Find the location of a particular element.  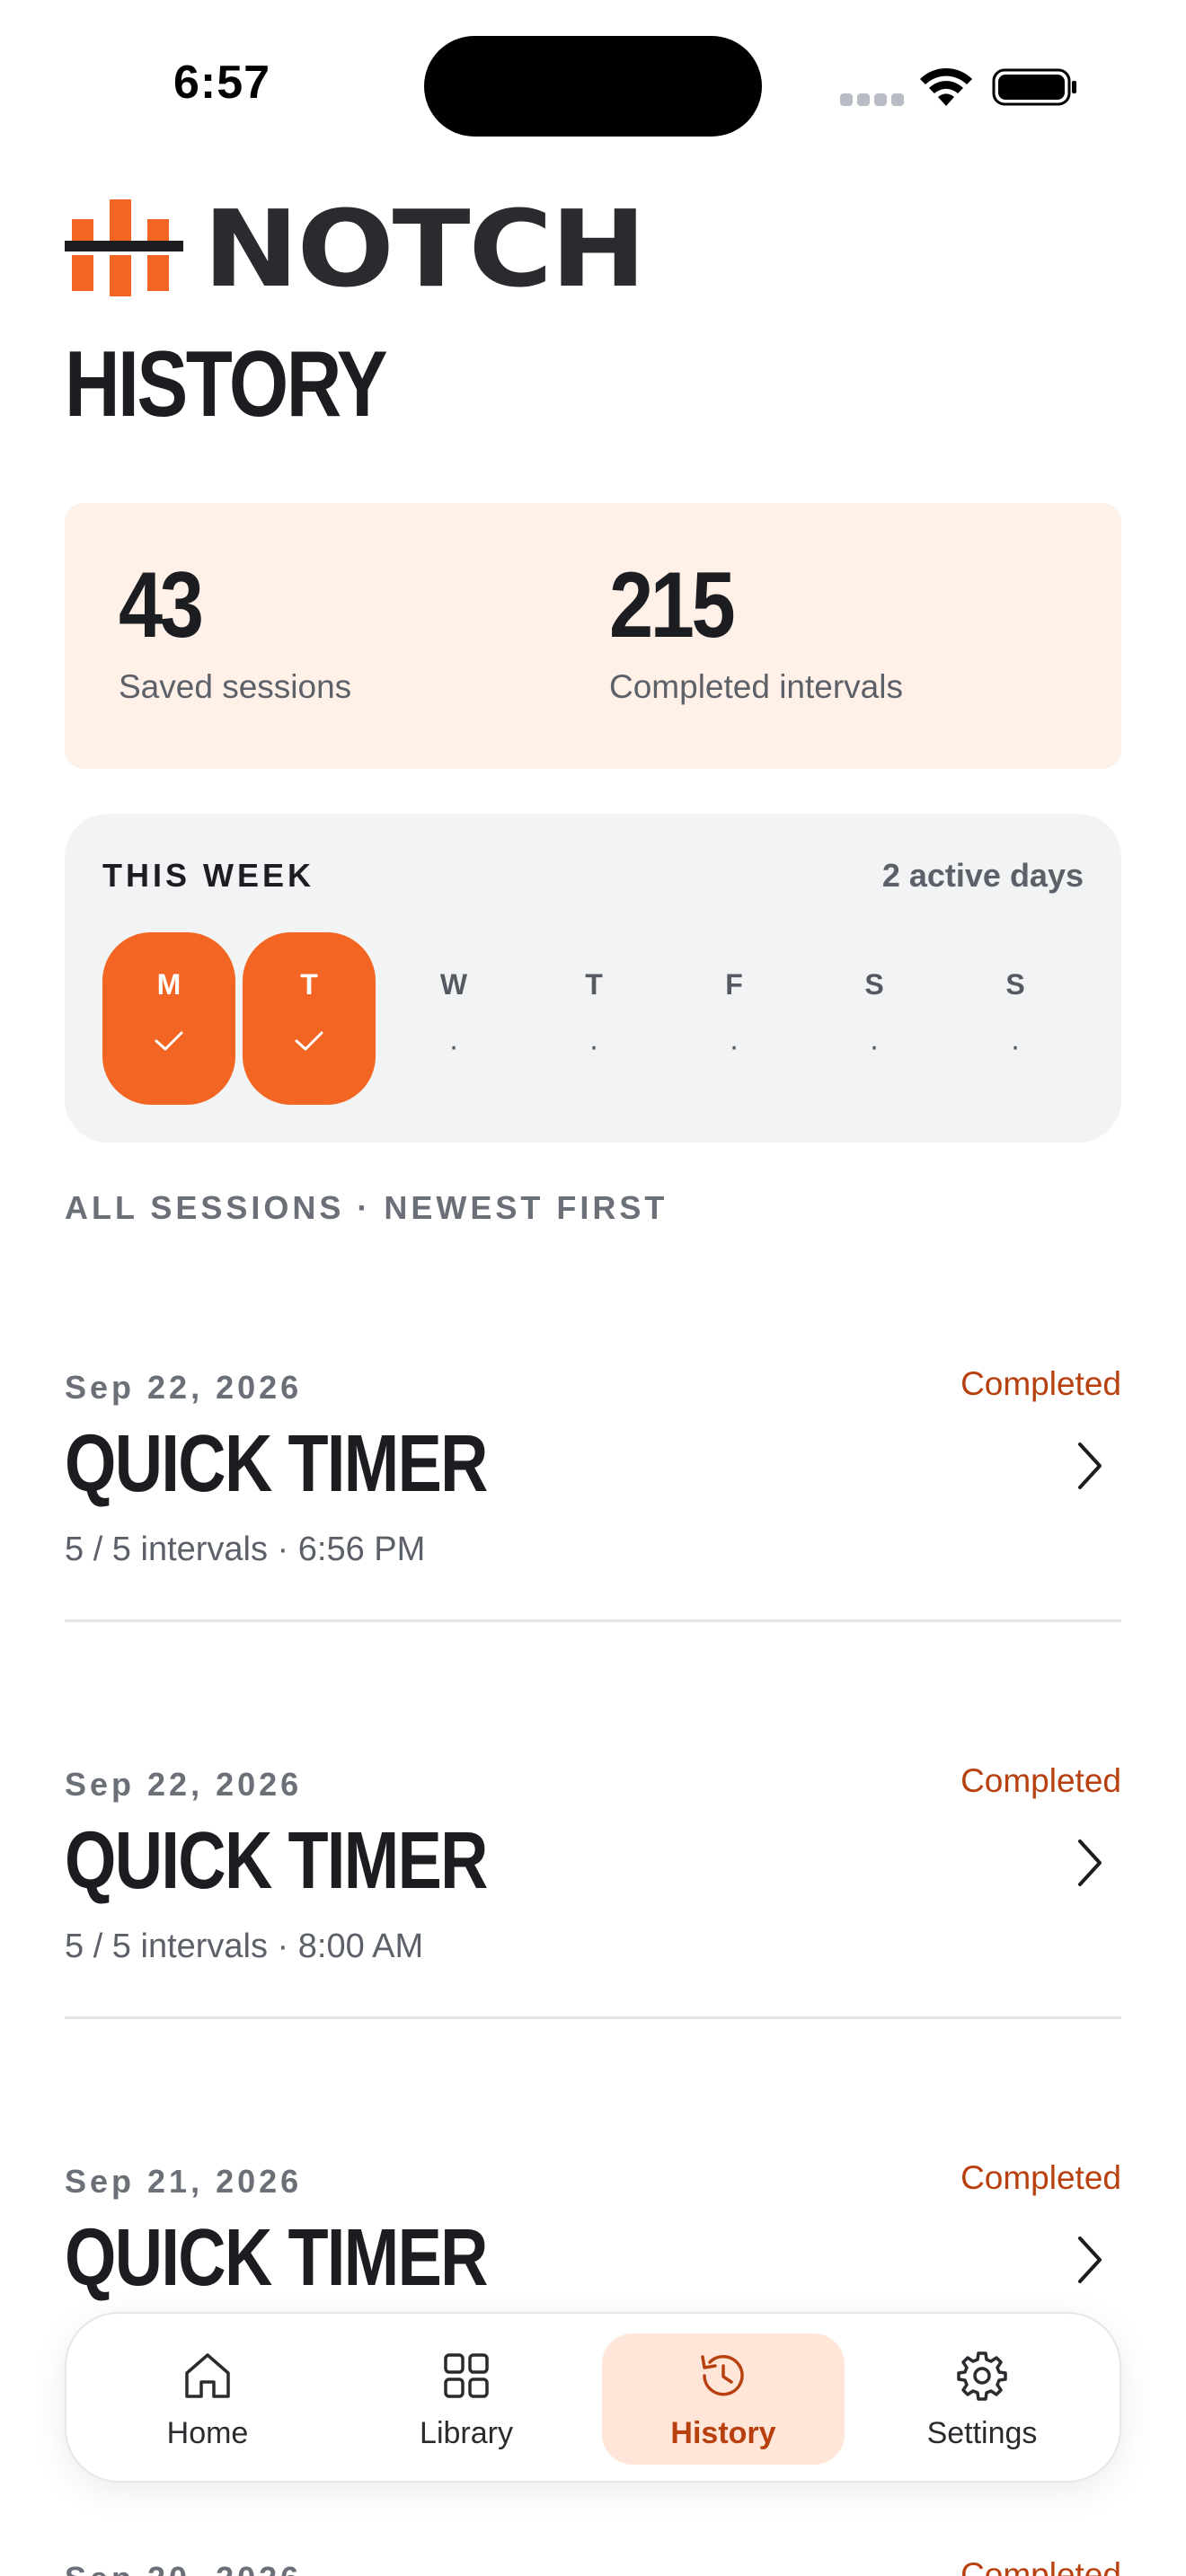

sessions-section-header: ALL SESSIONS · NEWEST FIRST is located at coordinates (366, 1207).